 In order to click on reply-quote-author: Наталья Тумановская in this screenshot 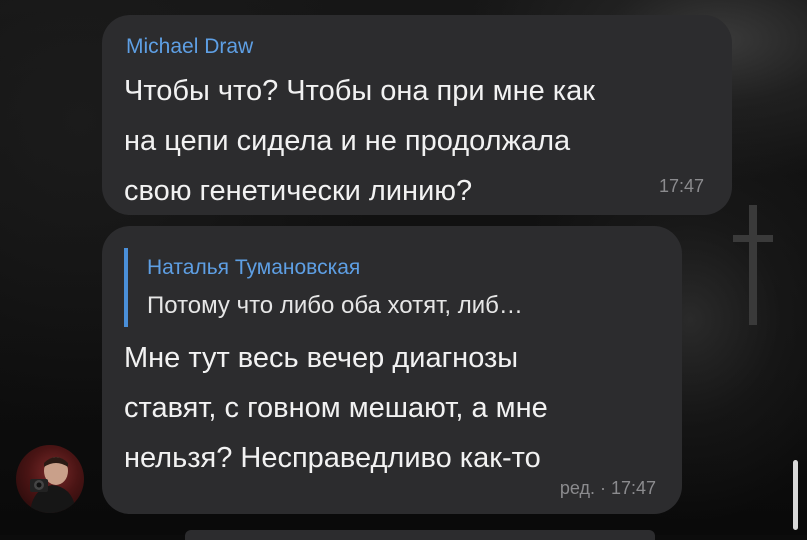, I will do `click(254, 267)`.